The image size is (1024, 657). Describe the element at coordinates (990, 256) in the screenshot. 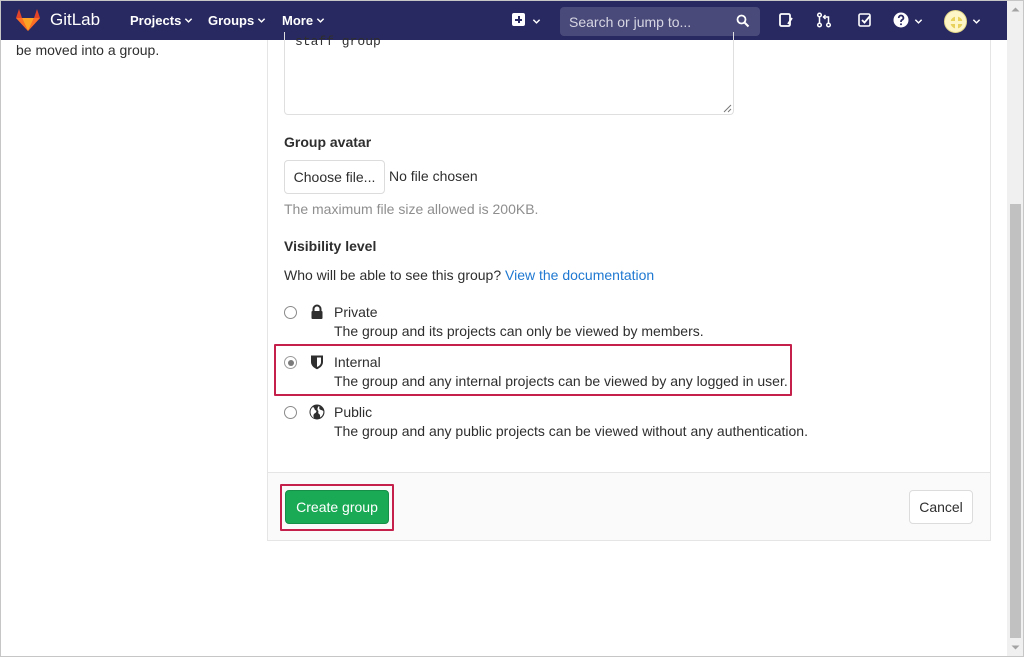

I see `form-border-right` at that location.